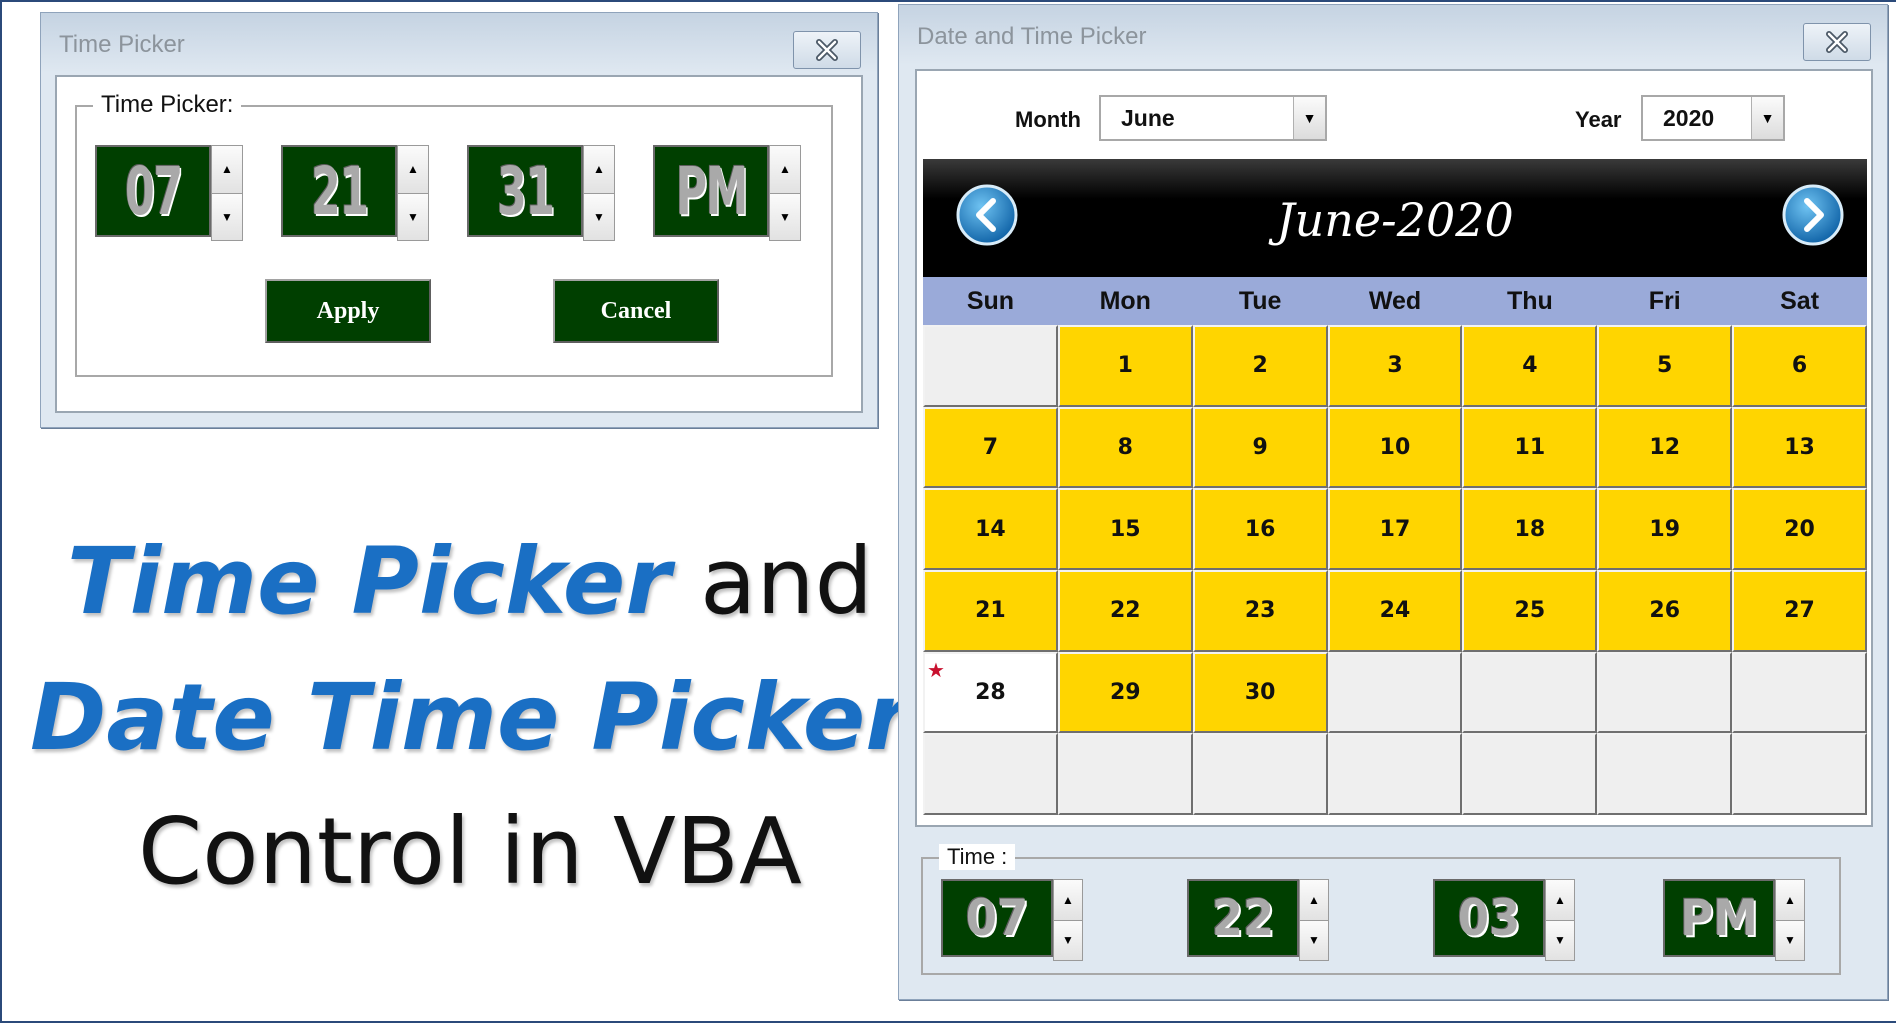 The height and width of the screenshot is (1023, 1896). Describe the element at coordinates (1689, 117) in the screenshot. I see `year-value: 2020` at that location.